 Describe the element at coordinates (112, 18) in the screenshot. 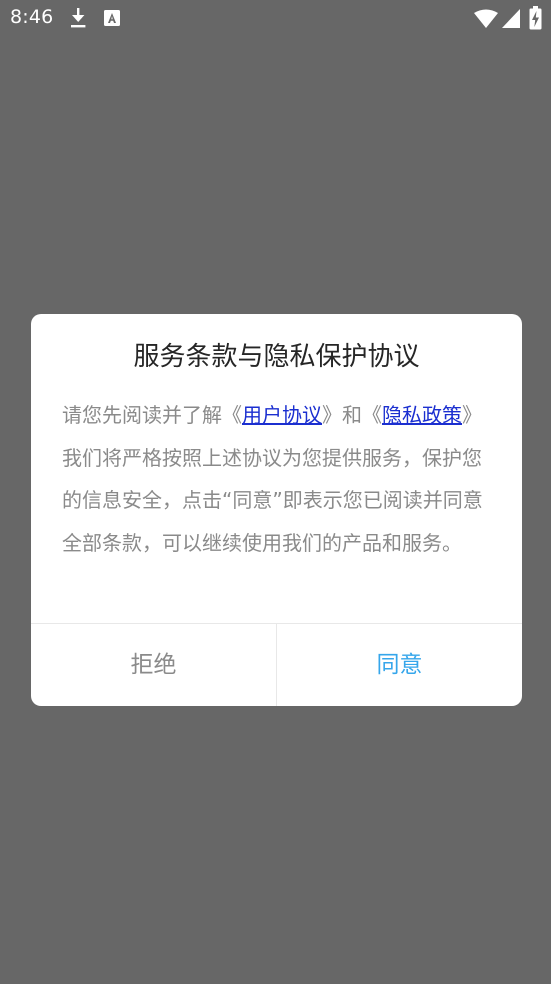

I see `a-notification-icon` at that location.